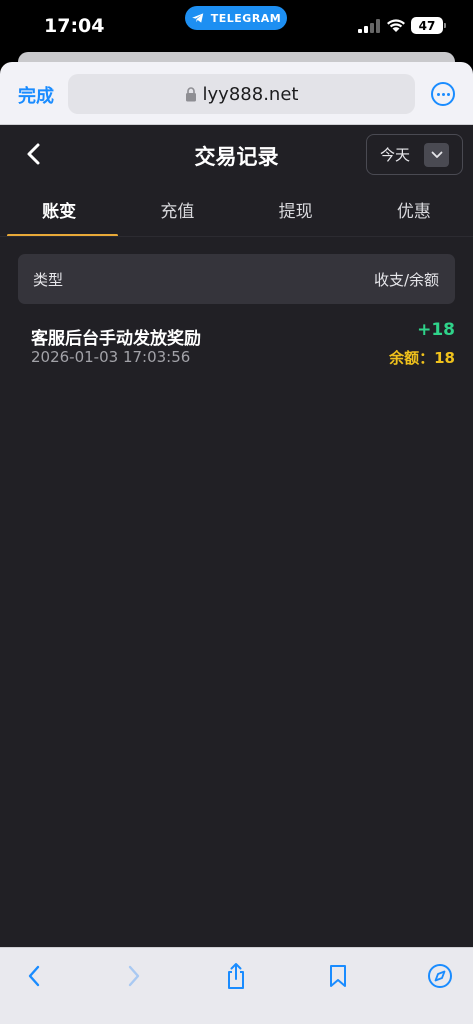 This screenshot has height=1024, width=473. Describe the element at coordinates (296, 216) in the screenshot. I see `tab-withdrawal: 提现` at that location.